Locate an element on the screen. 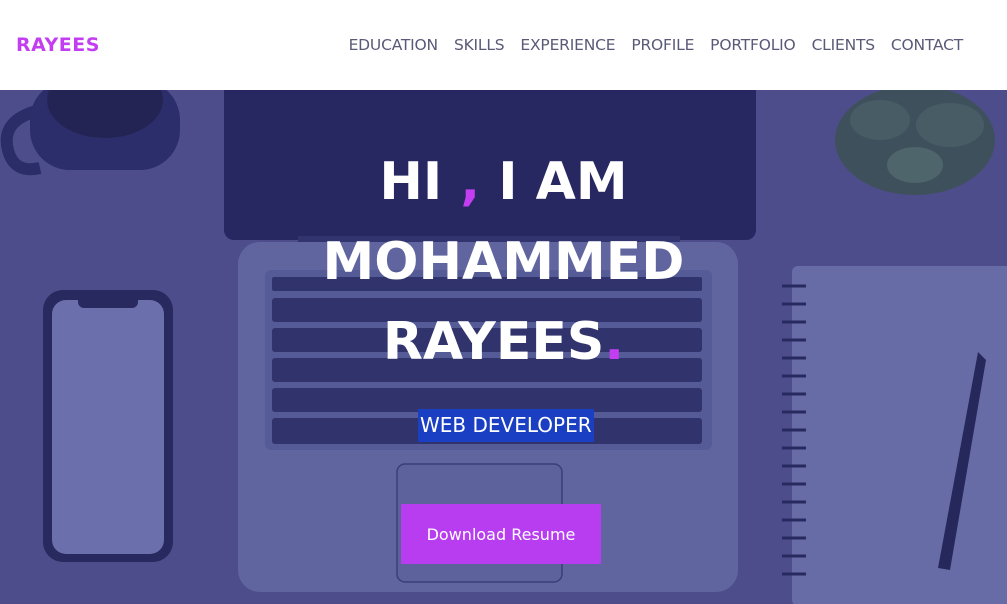  download-resume-button: Download Resume is located at coordinates (501, 534).